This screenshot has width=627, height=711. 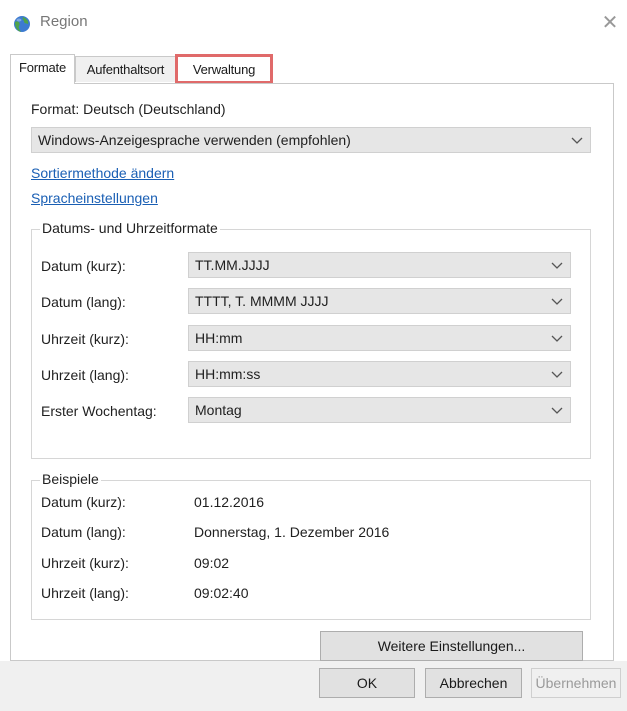 I want to click on title-bar: Region ✕, so click(x=313, y=22).